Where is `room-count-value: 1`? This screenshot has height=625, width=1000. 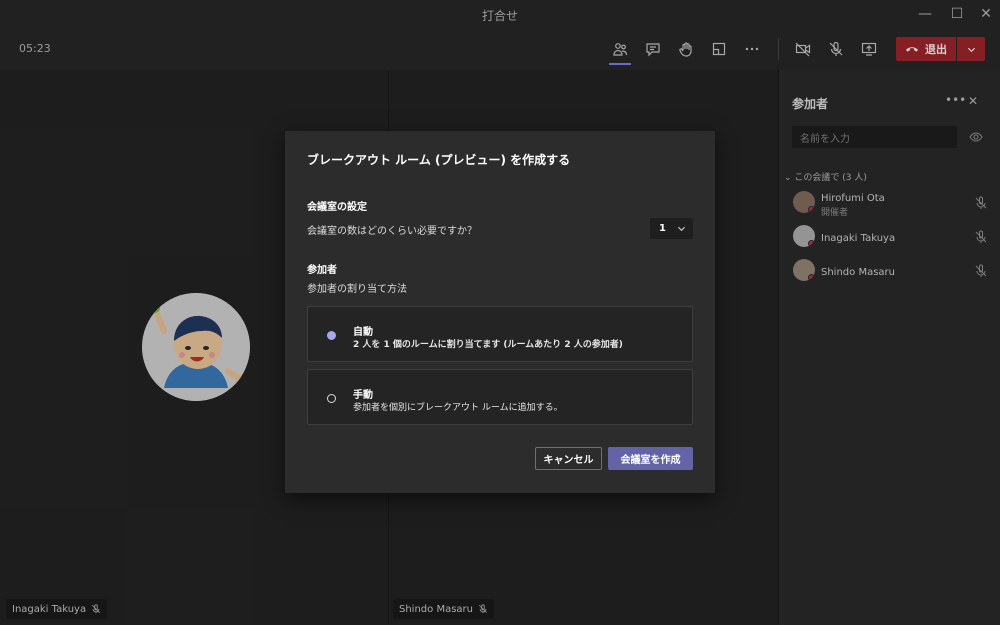 room-count-value: 1 is located at coordinates (662, 228).